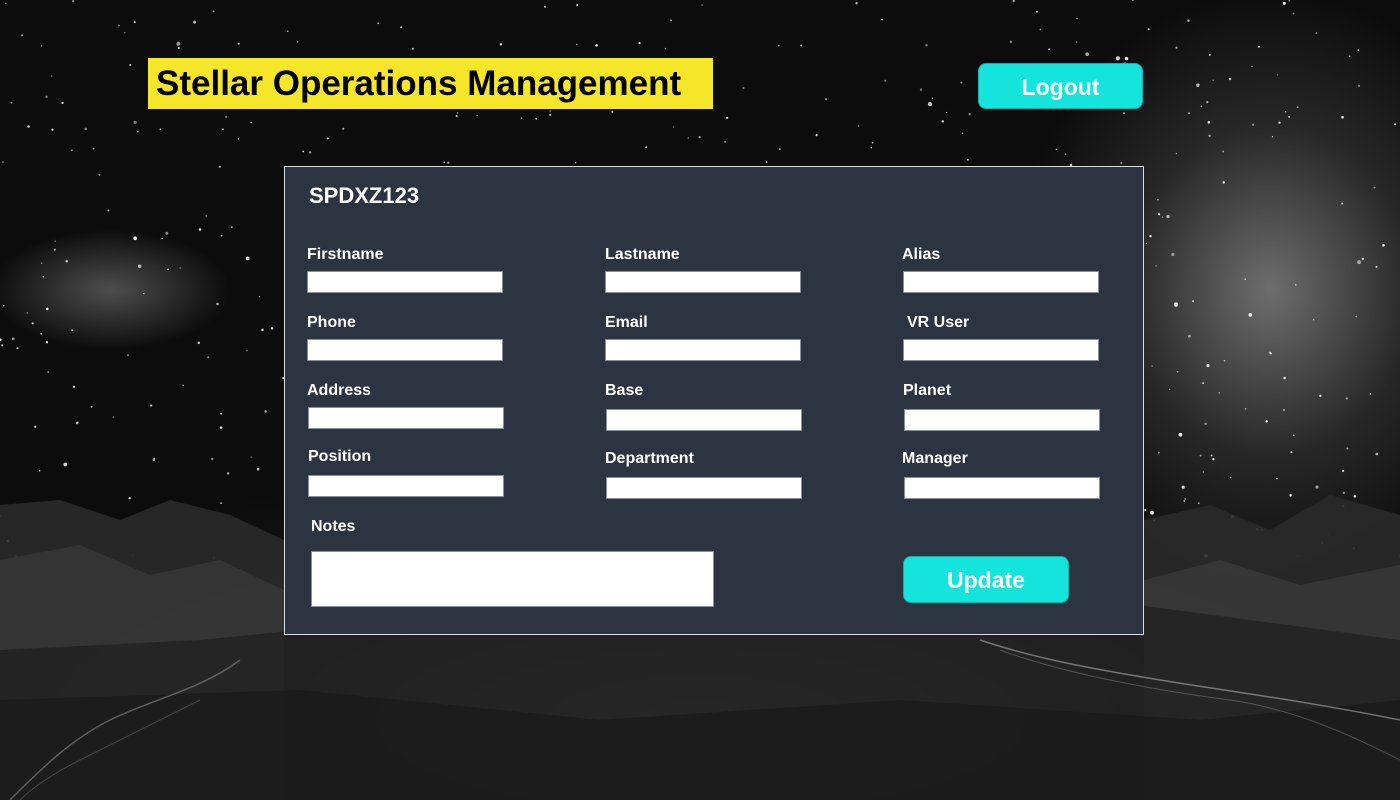  Describe the element at coordinates (512, 579) in the screenshot. I see `notes-textarea` at that location.